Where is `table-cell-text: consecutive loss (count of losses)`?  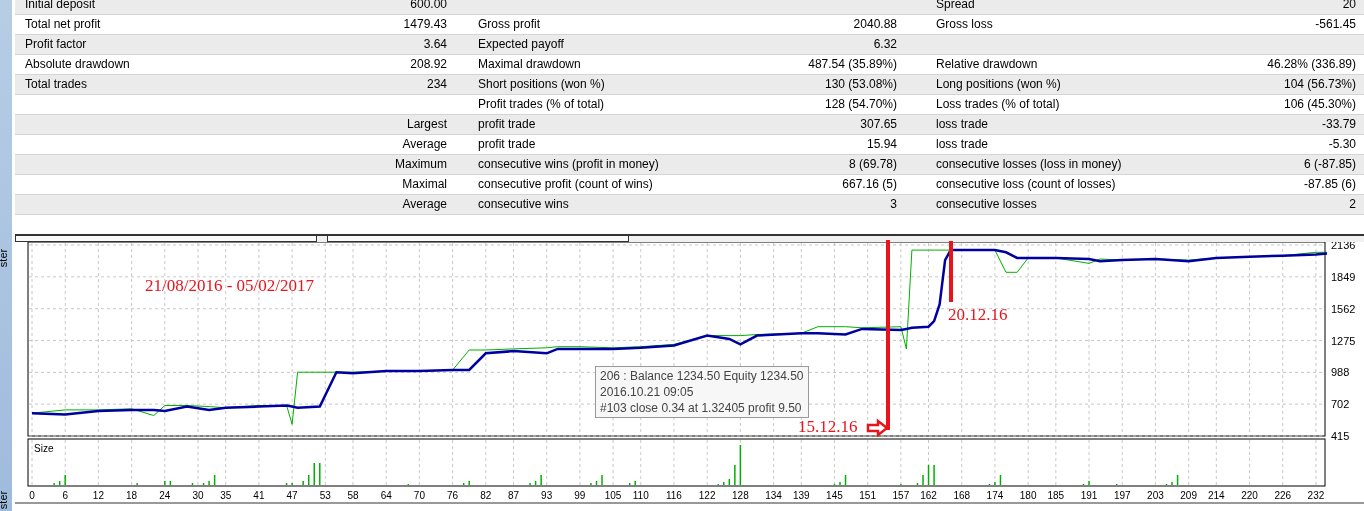
table-cell-text: consecutive loss (count of losses) is located at coordinates (1026, 184).